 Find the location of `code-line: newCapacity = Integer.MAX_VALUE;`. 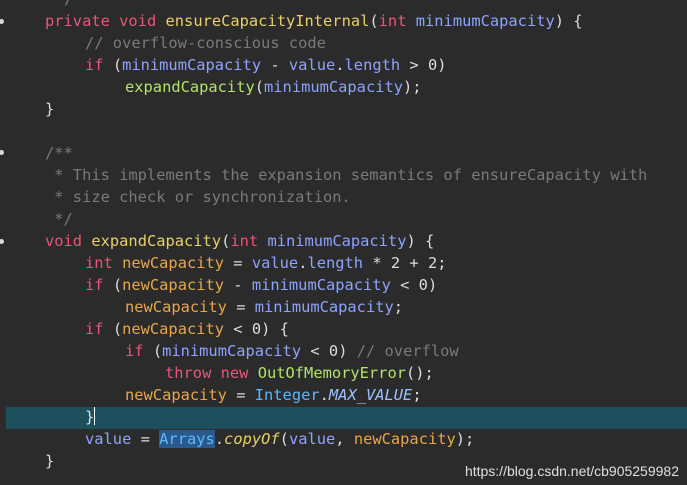

code-line: newCapacity = Integer.MAX_VALUE; is located at coordinates (273, 395).